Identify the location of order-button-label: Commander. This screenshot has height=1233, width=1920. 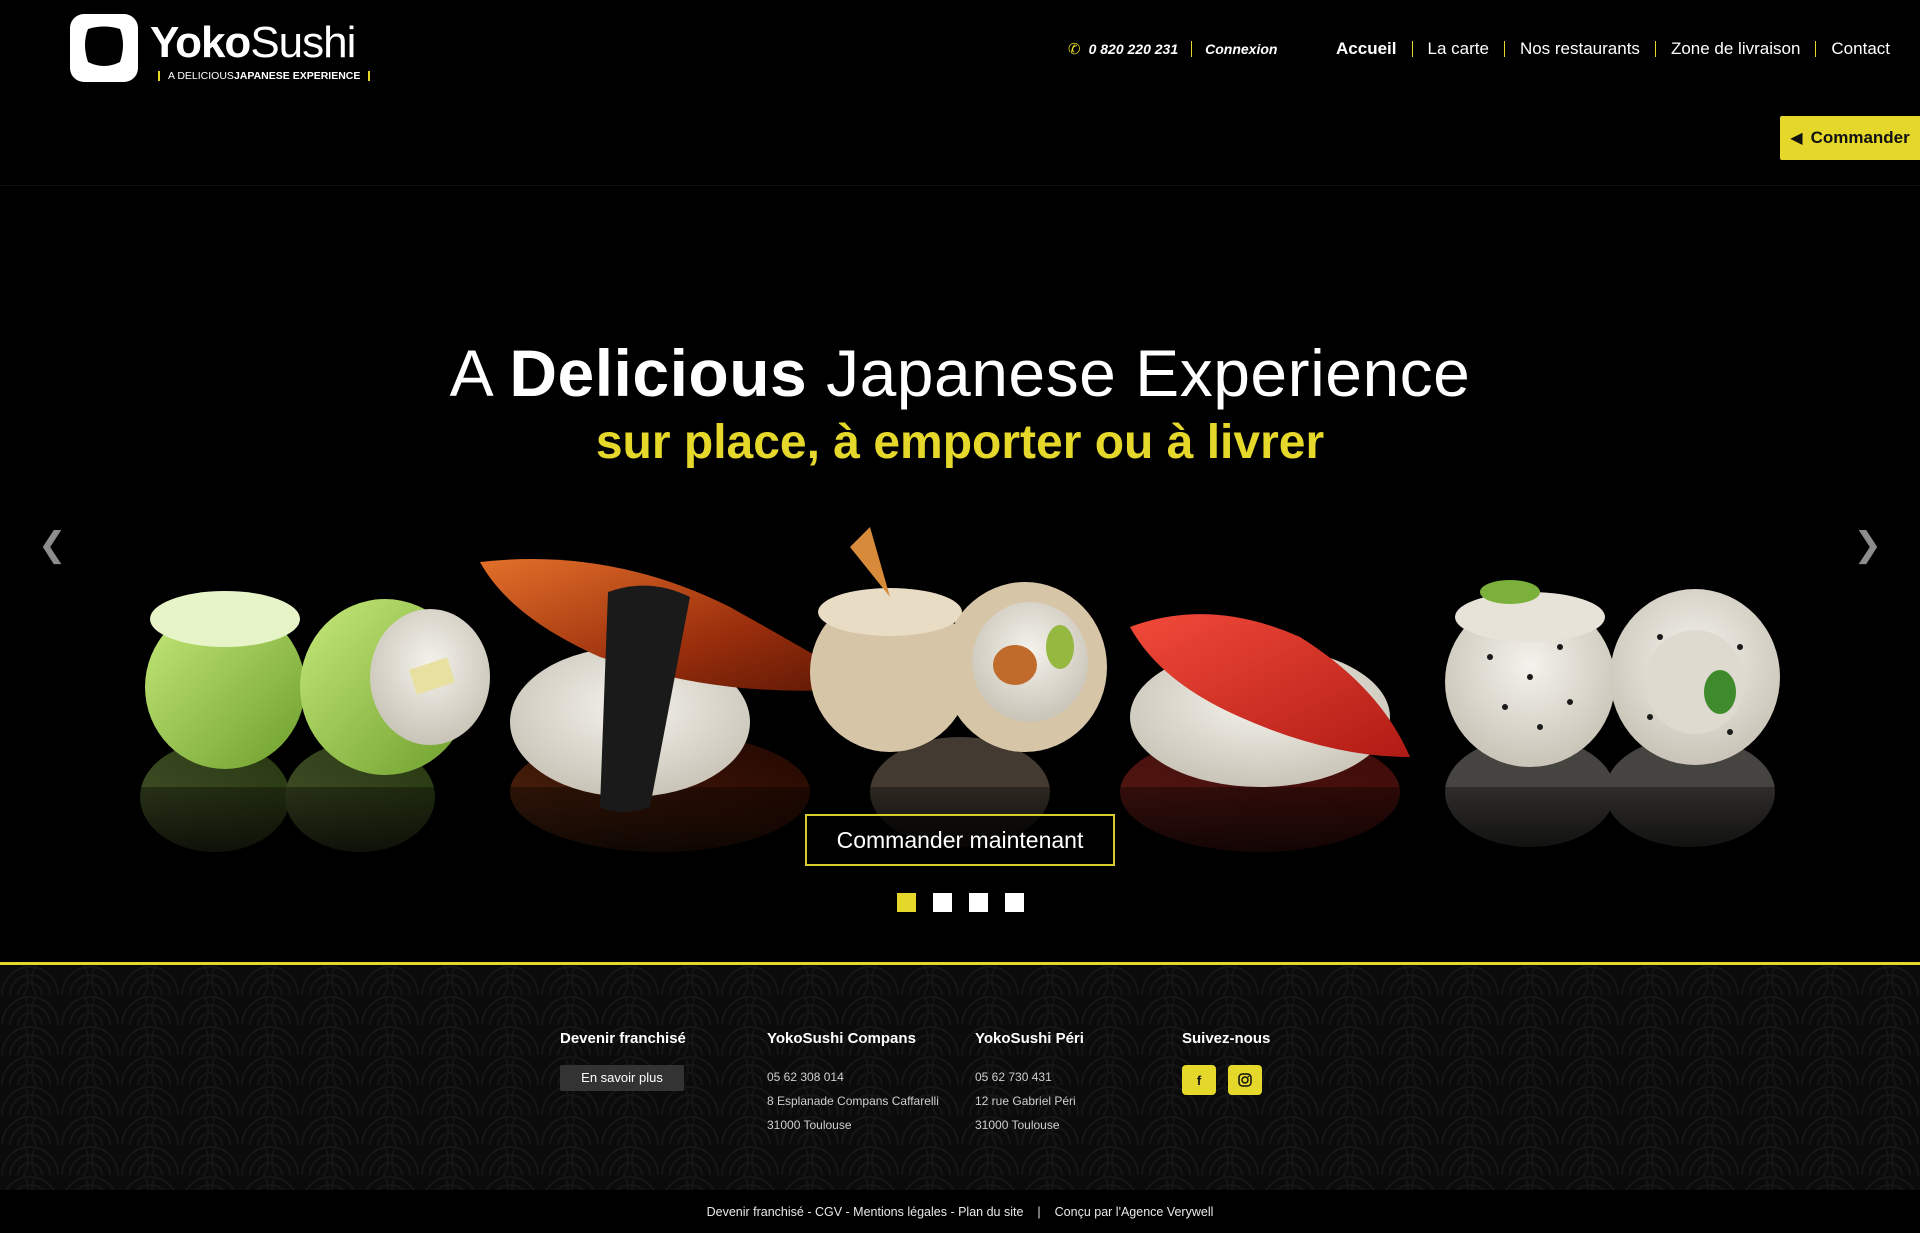
(1860, 137).